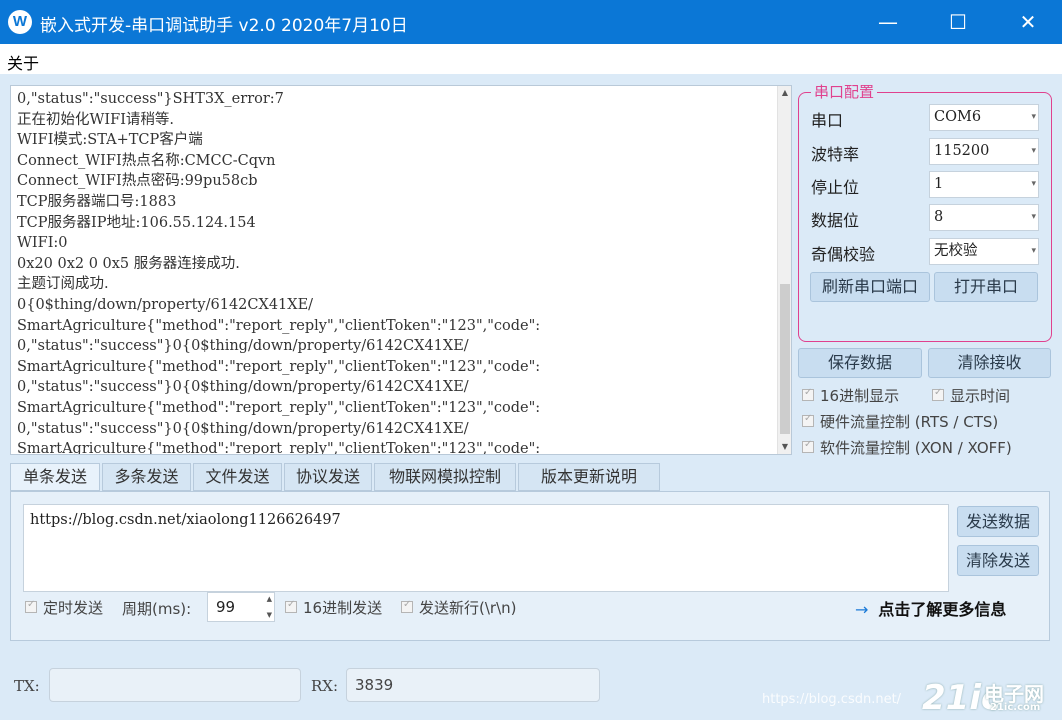 The image size is (1062, 720). What do you see at coordinates (531, 22) in the screenshot?
I see `title-bar: W 嵌入式开发-串口调试助手 v2.0 2020年7月10日 — ☐ ✕` at bounding box center [531, 22].